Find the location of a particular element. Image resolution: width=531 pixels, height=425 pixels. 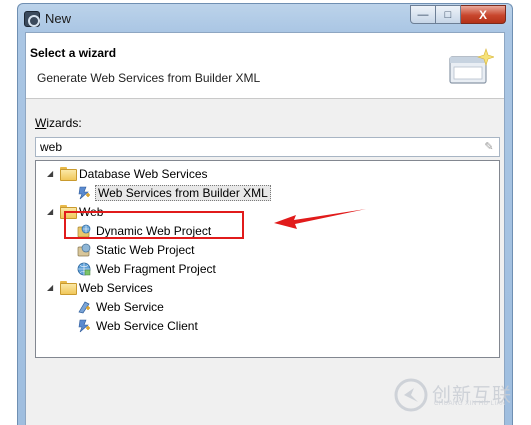

close-icon: X is located at coordinates (482, 14).